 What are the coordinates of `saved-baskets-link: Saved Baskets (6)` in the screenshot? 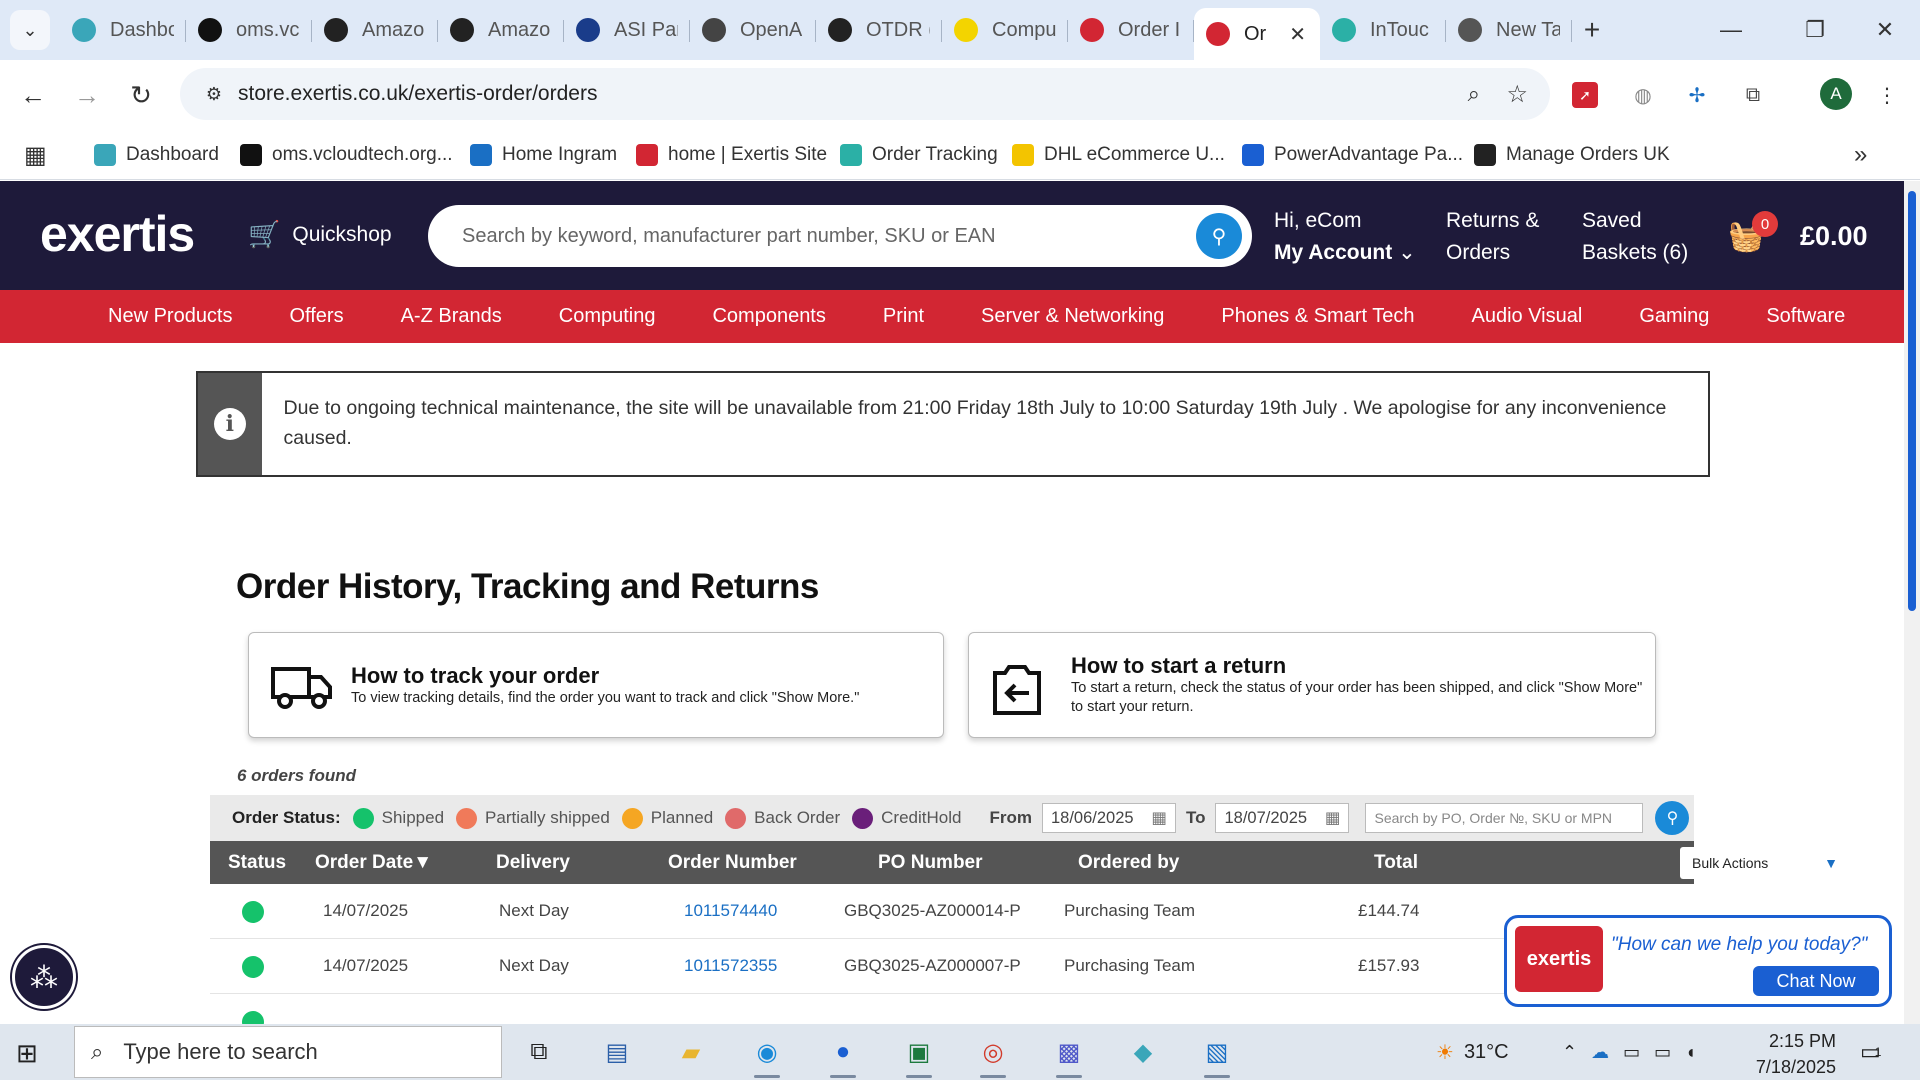 It's located at (1635, 237).